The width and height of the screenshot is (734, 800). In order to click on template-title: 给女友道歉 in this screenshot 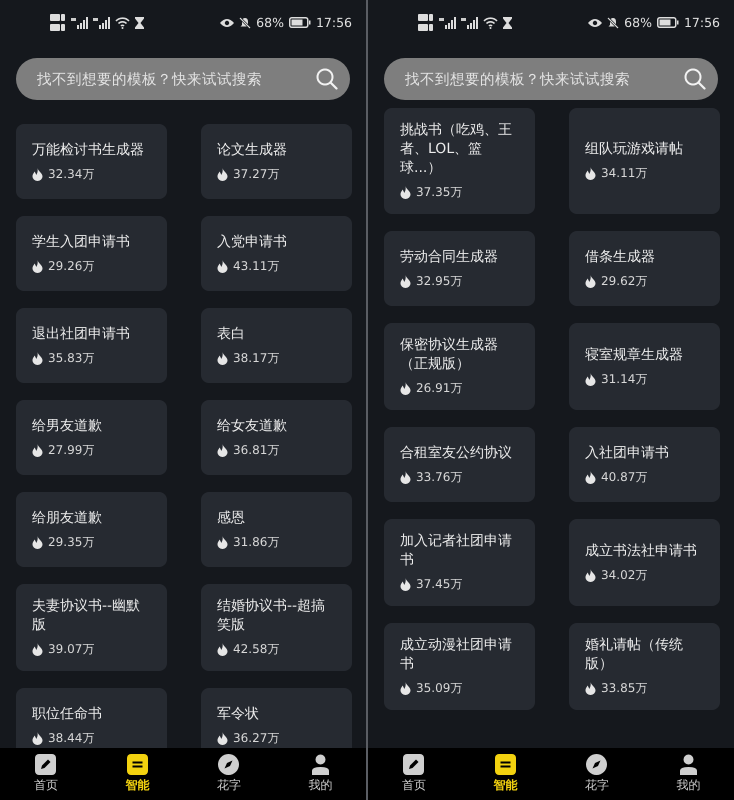, I will do `click(252, 426)`.